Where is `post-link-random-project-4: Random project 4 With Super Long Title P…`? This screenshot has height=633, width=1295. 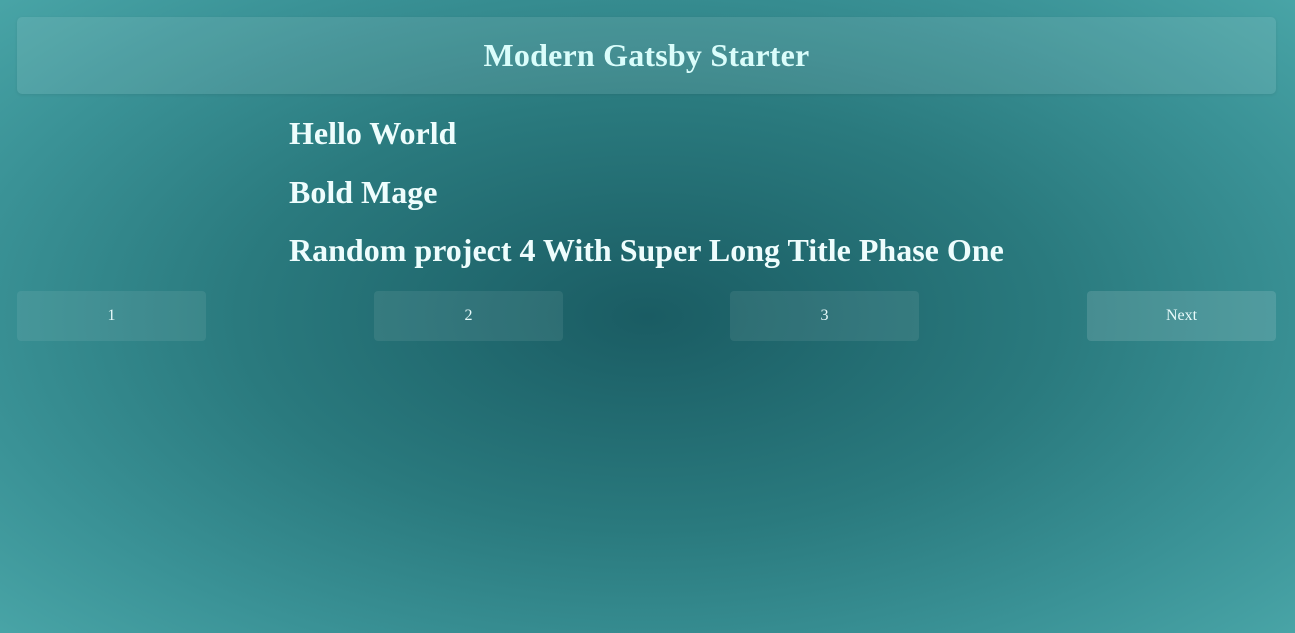 post-link-random-project-4: Random project 4 With Super Long Title P… is located at coordinates (646, 250).